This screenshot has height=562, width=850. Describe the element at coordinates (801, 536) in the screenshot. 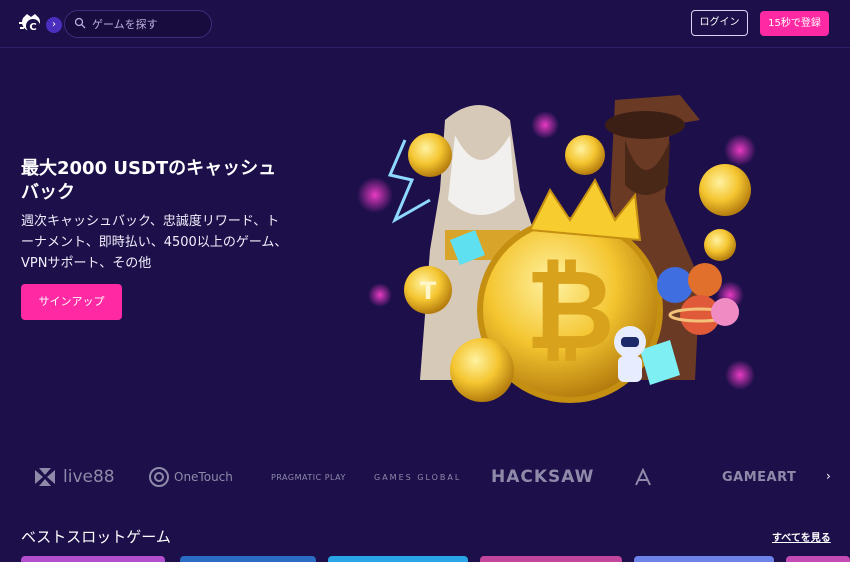

I see `see-all-link: すべてを見る` at that location.